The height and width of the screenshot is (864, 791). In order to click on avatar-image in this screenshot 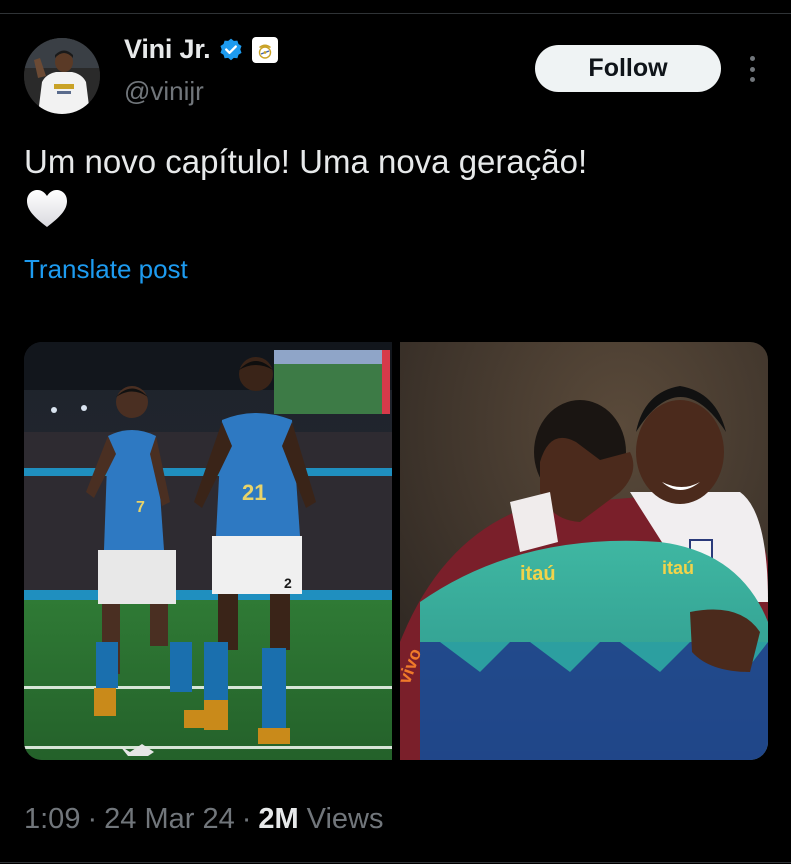, I will do `click(62, 76)`.